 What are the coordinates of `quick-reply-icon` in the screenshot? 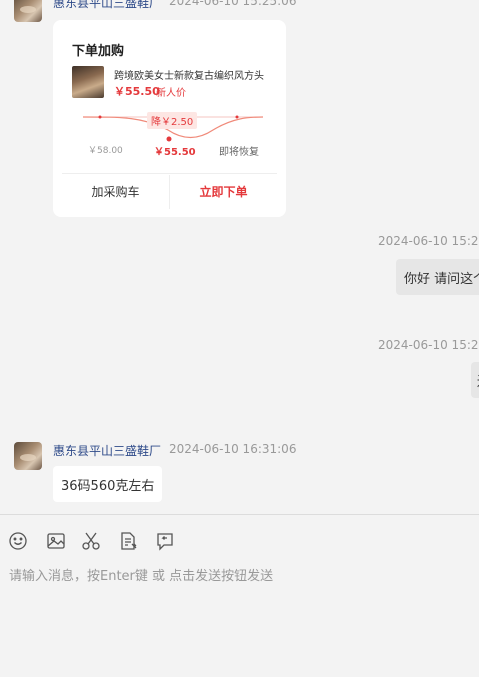 It's located at (165, 541).